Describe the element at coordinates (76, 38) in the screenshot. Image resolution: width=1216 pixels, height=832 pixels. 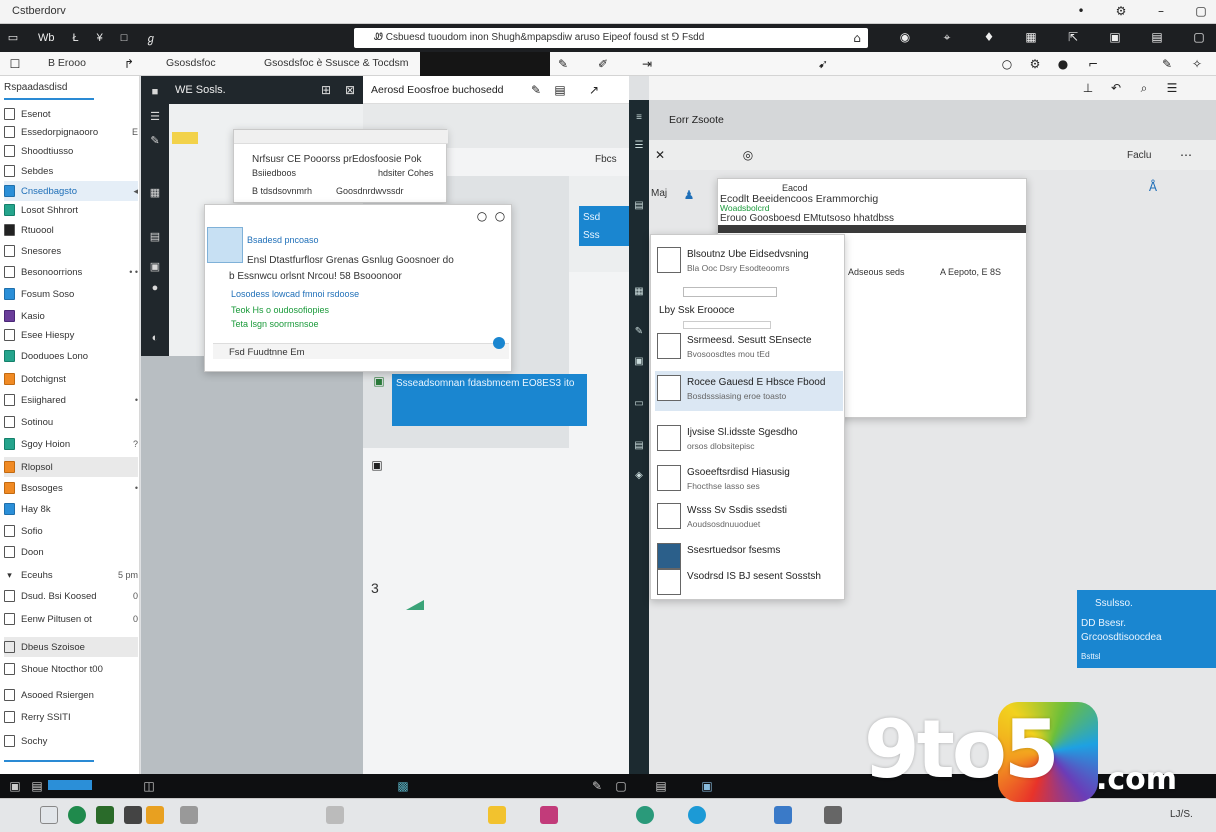
I see `toolbar-item-1: Ł` at that location.